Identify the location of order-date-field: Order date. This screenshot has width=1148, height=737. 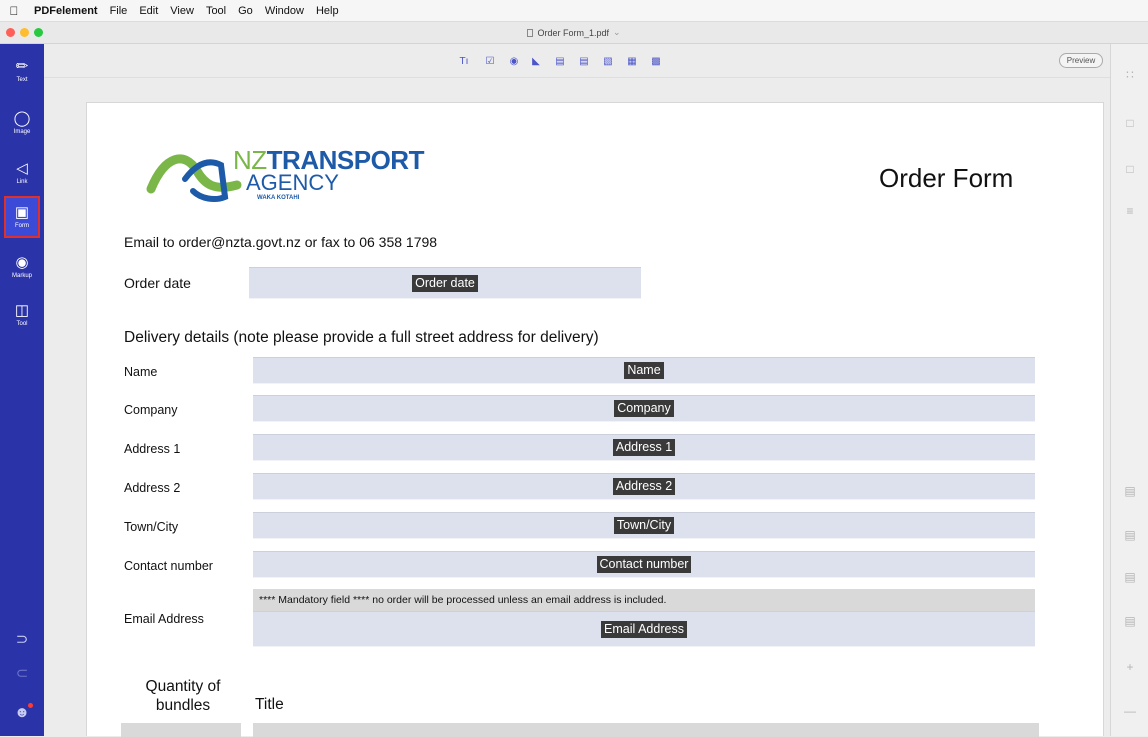
(445, 283).